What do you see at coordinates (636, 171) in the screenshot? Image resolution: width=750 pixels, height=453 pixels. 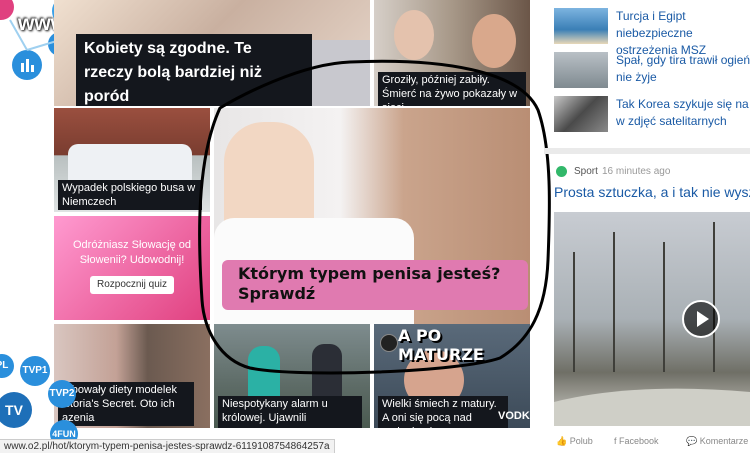 I see `video-time: 16 minutes ago` at bounding box center [636, 171].